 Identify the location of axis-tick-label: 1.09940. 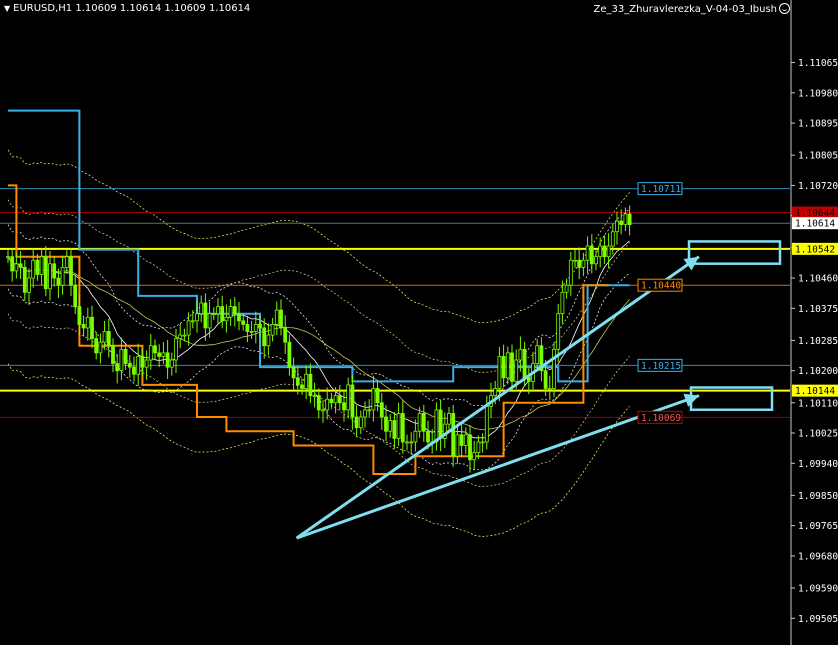
(818, 464).